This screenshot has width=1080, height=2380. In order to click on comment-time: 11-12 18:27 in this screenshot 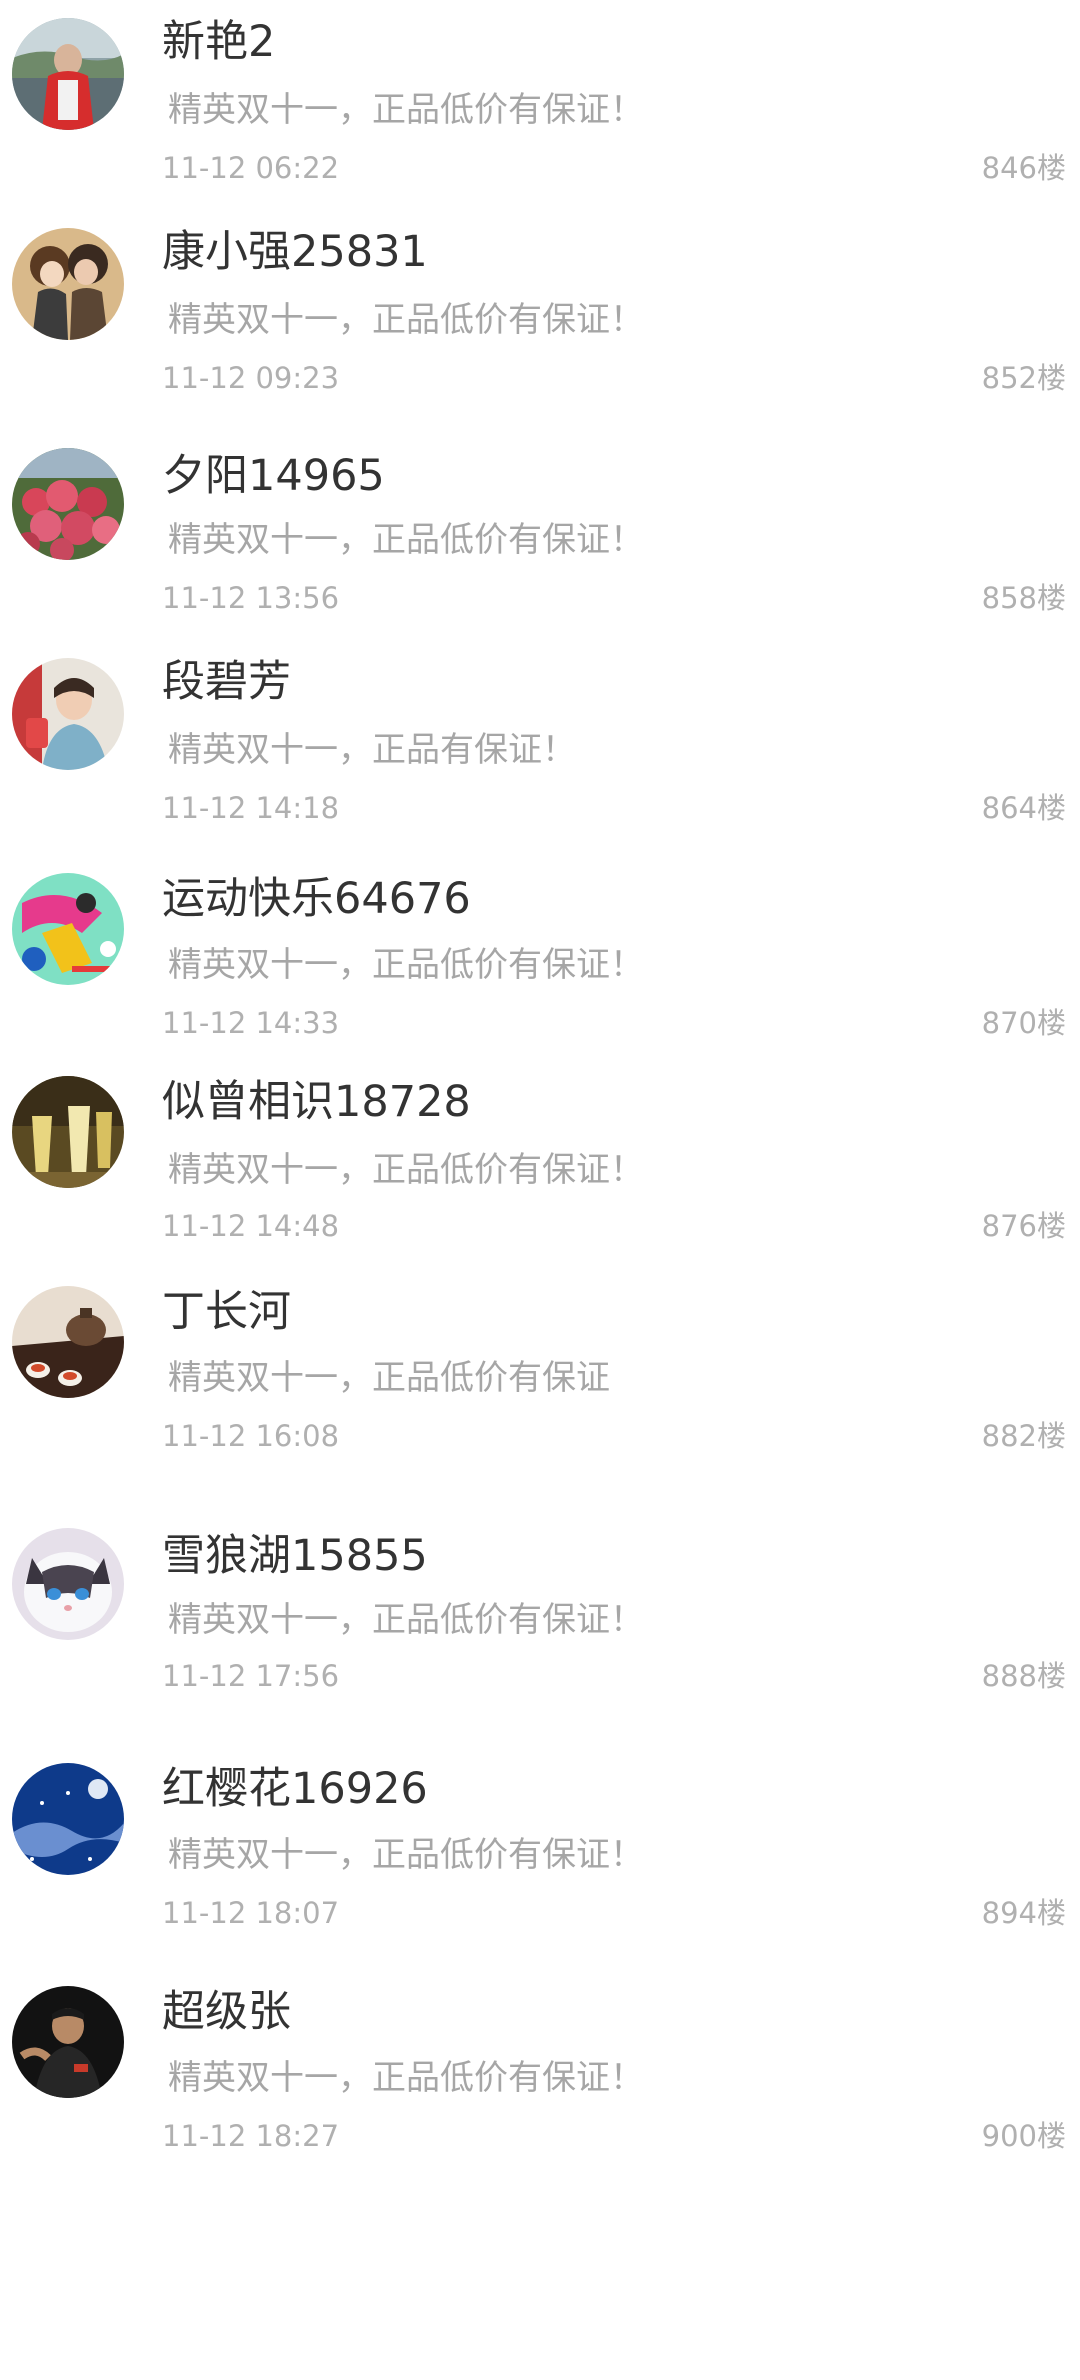, I will do `click(251, 2136)`.